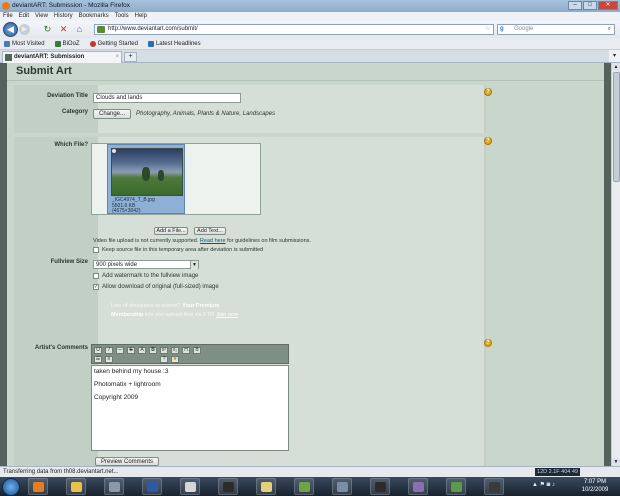 Image resolution: width=620 pixels, height=496 pixels. I want to click on reload-icon: ↻, so click(47, 29).